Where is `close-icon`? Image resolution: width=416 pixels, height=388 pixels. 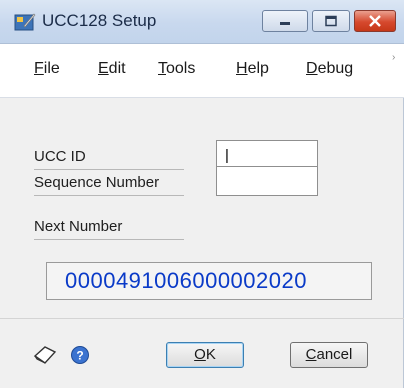
close-icon is located at coordinates (375, 21).